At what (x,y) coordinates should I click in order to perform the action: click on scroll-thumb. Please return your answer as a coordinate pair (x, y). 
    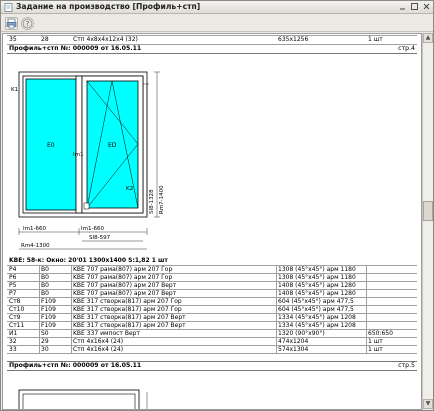
    Looking at the image, I should click on (428, 211).